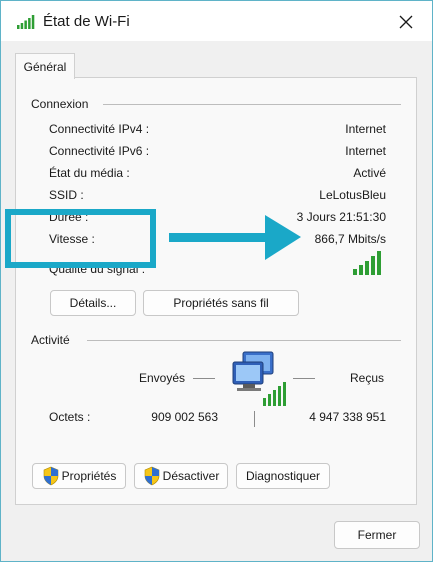 This screenshot has width=433, height=562. Describe the element at coordinates (252, 104) in the screenshot. I see `connexion-divider` at that location.